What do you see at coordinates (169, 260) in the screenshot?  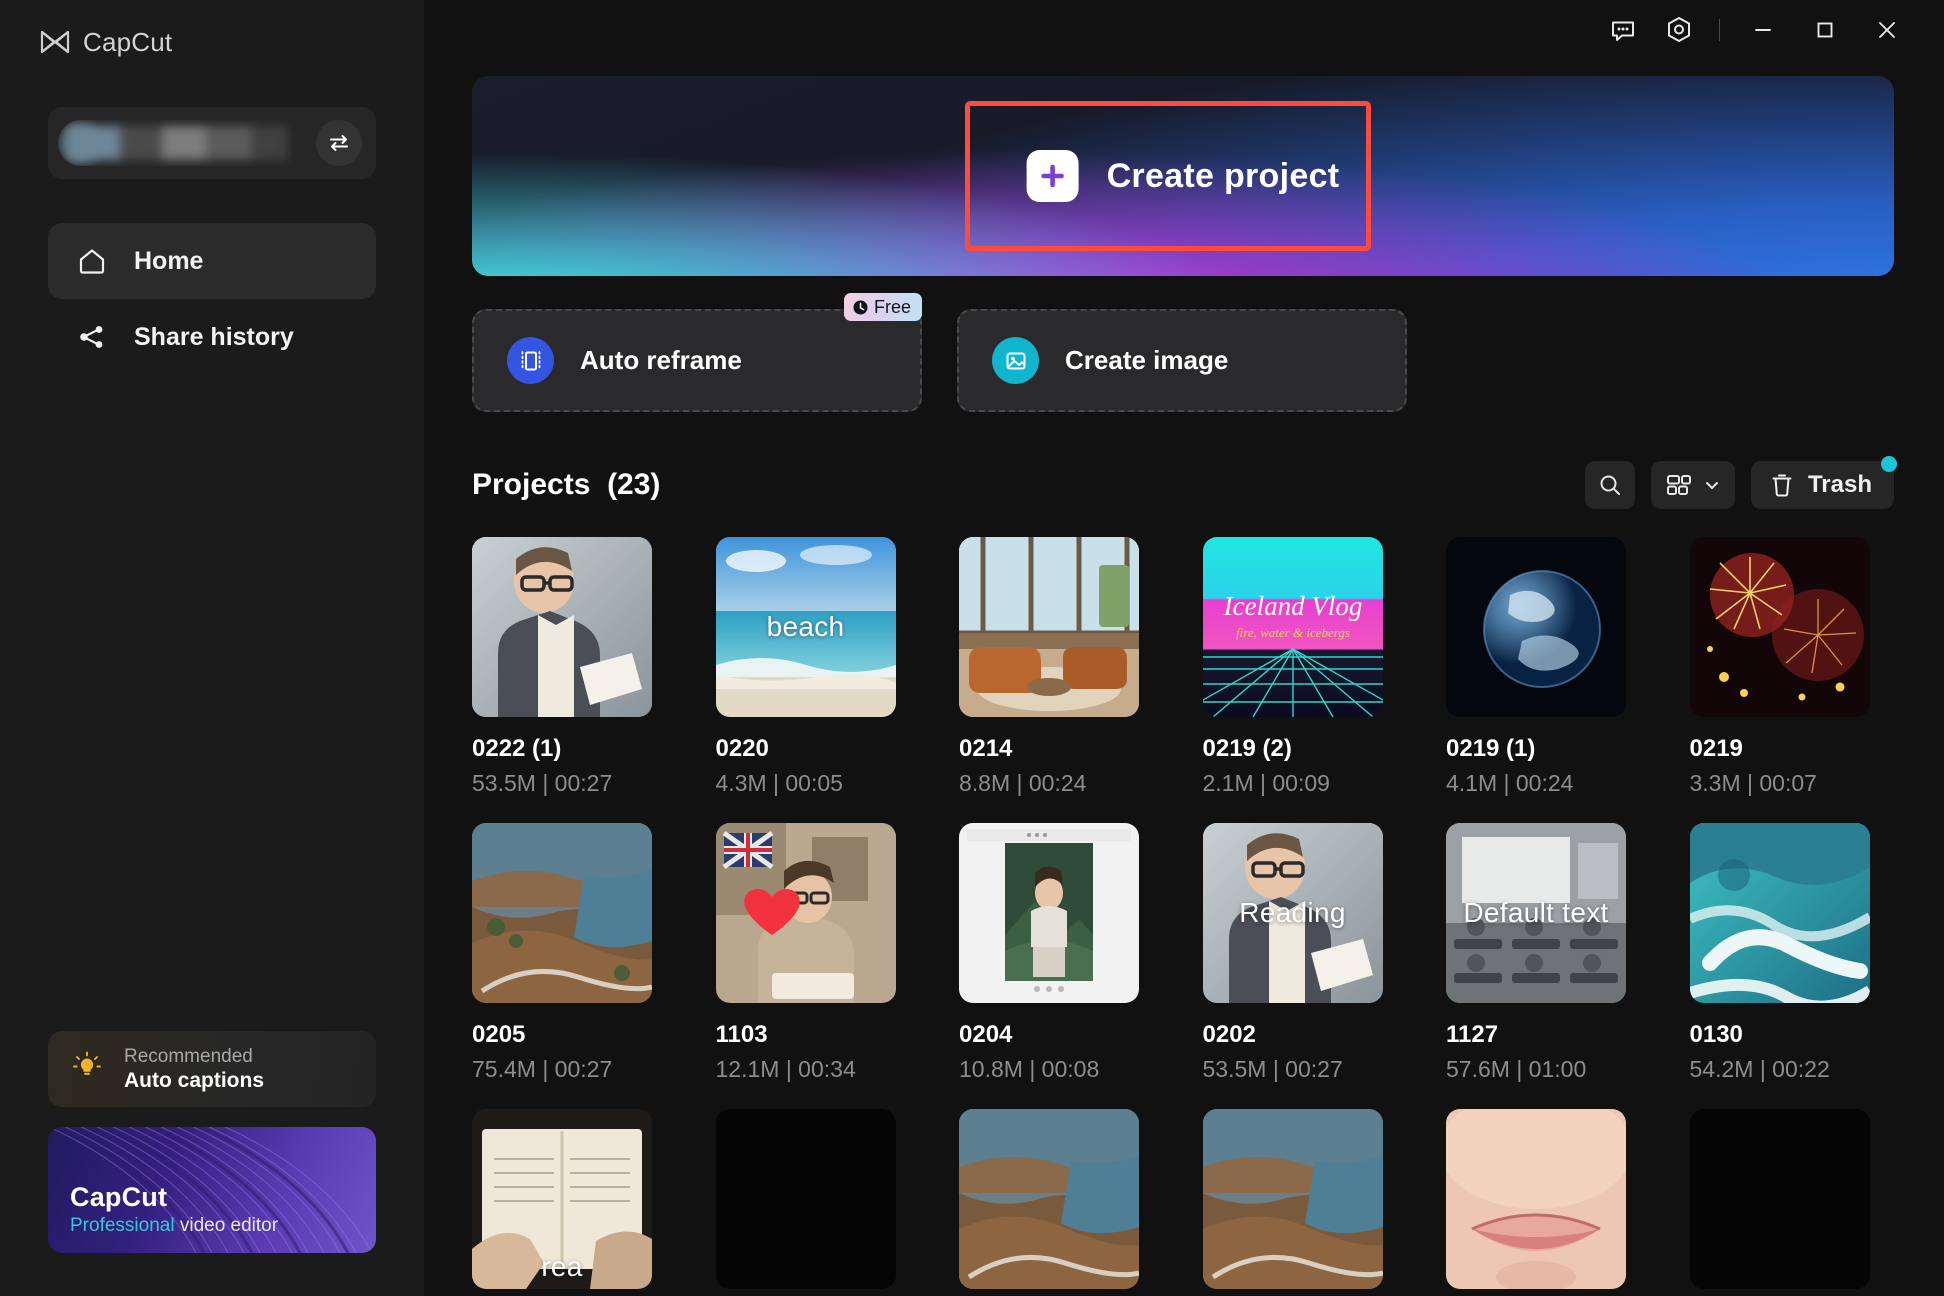 I see `sidebar-item-label: Home` at bounding box center [169, 260].